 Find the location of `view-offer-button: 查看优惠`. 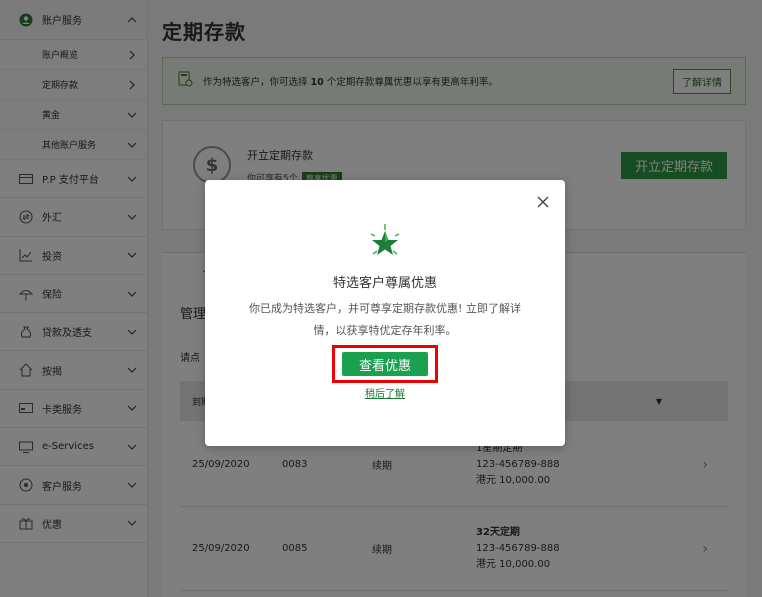

view-offer-button: 查看优惠 is located at coordinates (385, 364).